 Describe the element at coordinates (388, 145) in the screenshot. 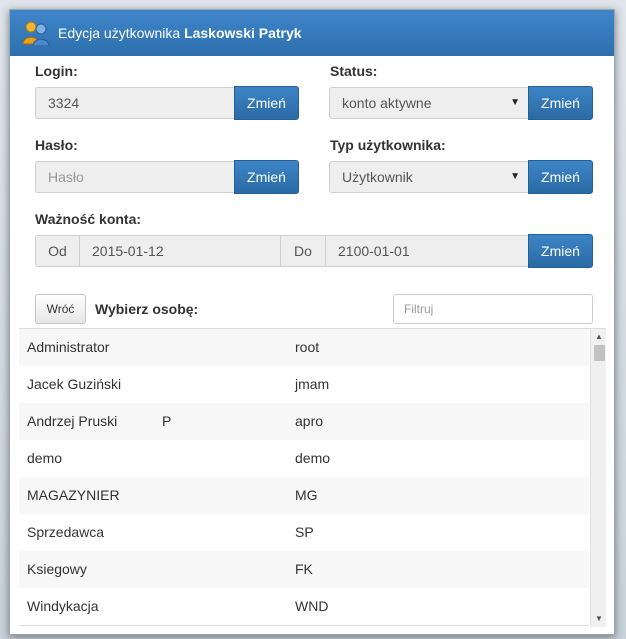

I see `user-type-label: Typ użytkownika:` at that location.